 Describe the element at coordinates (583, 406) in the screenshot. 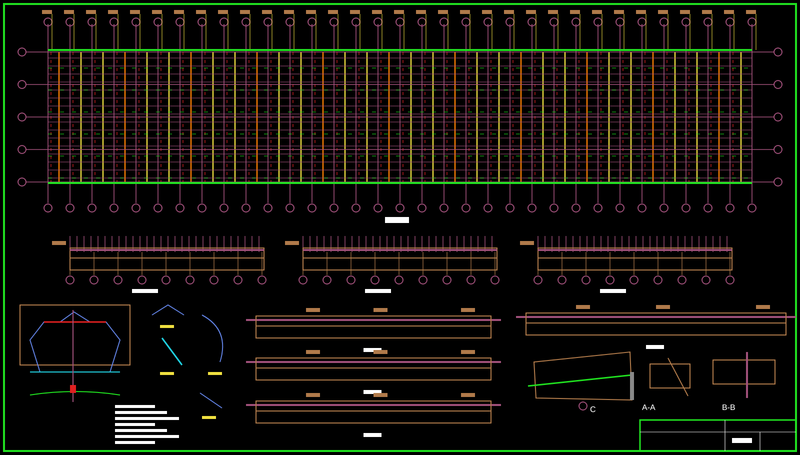

I see `detail-marker-circle` at that location.